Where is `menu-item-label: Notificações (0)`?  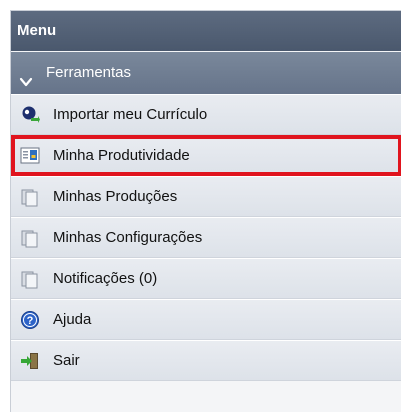
menu-item-label: Notificações (0) is located at coordinates (105, 278).